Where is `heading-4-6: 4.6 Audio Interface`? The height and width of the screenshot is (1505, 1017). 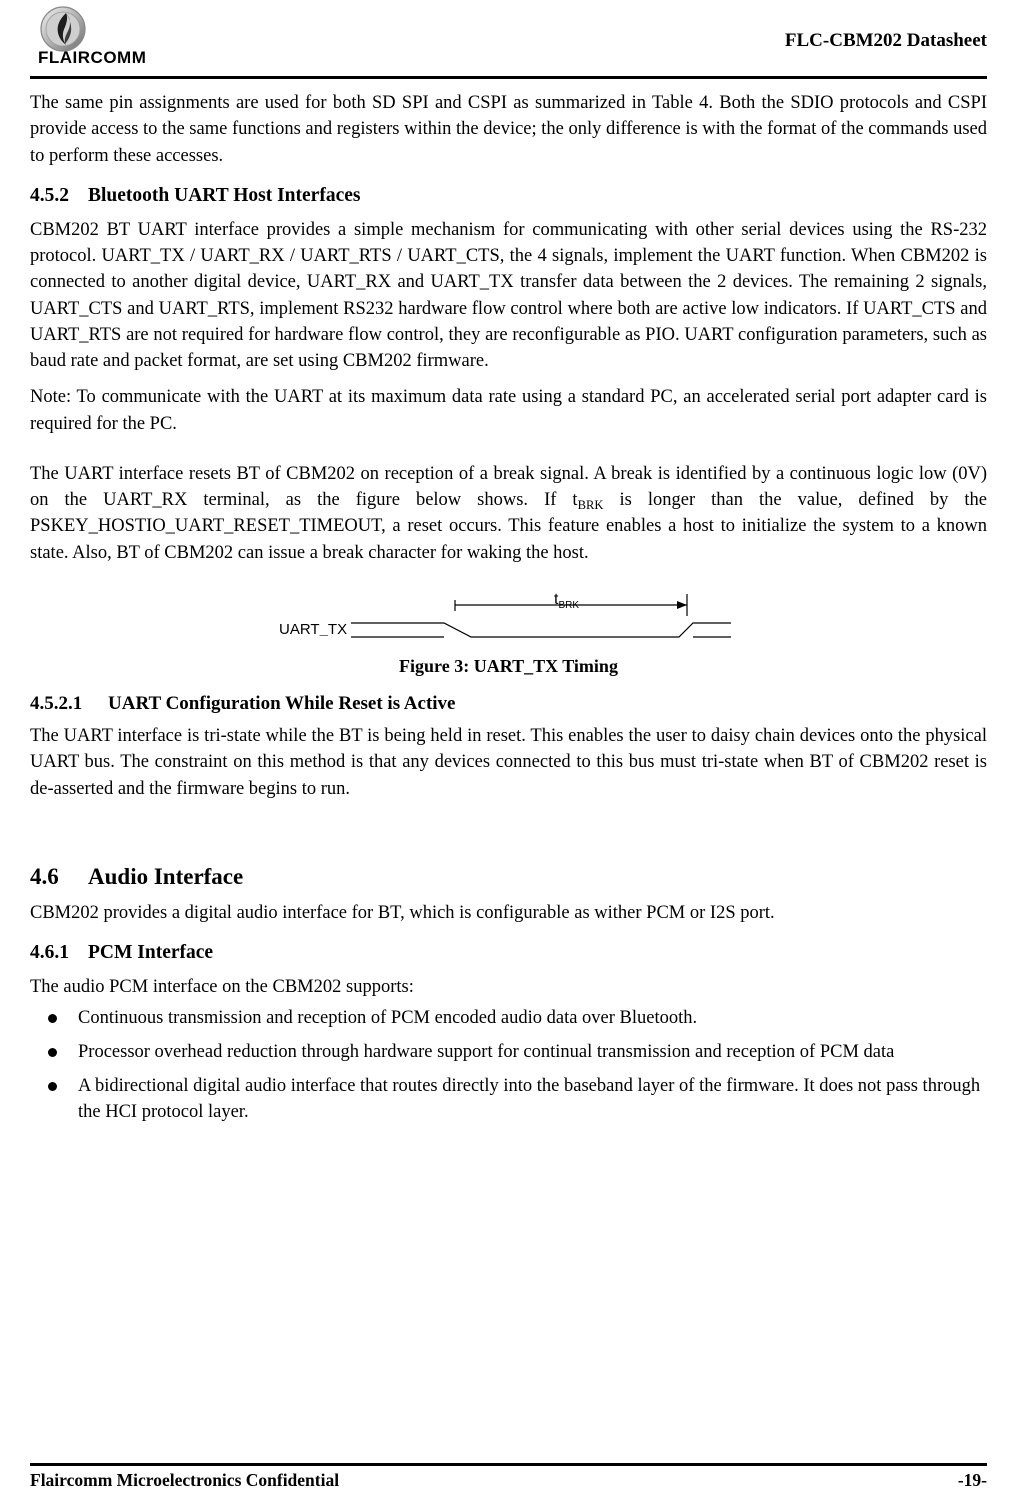 heading-4-6: 4.6 Audio Interface is located at coordinates (508, 877).